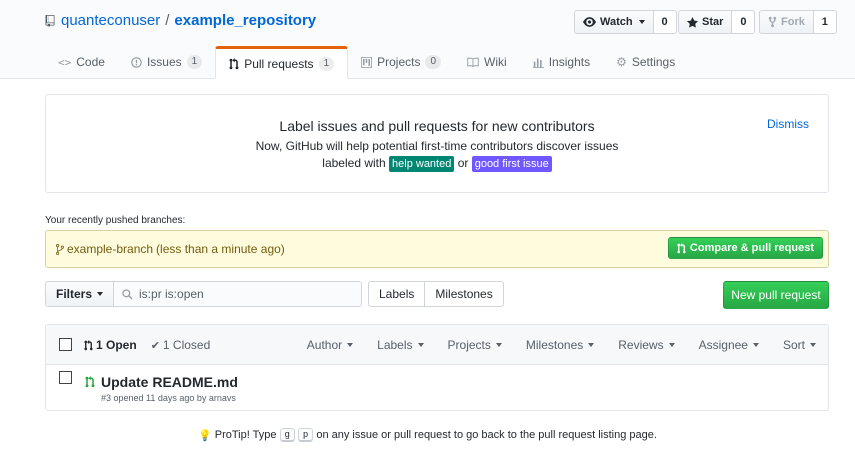  What do you see at coordinates (50, 20) in the screenshot?
I see `repo-icon` at bounding box center [50, 20].